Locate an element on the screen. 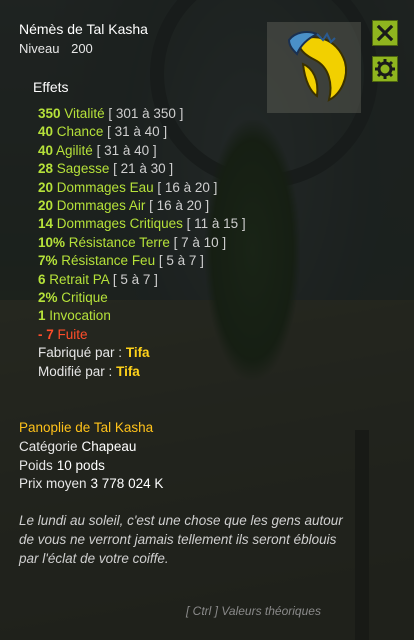  modified-by: Modifié par : Tifa is located at coordinates (89, 371).